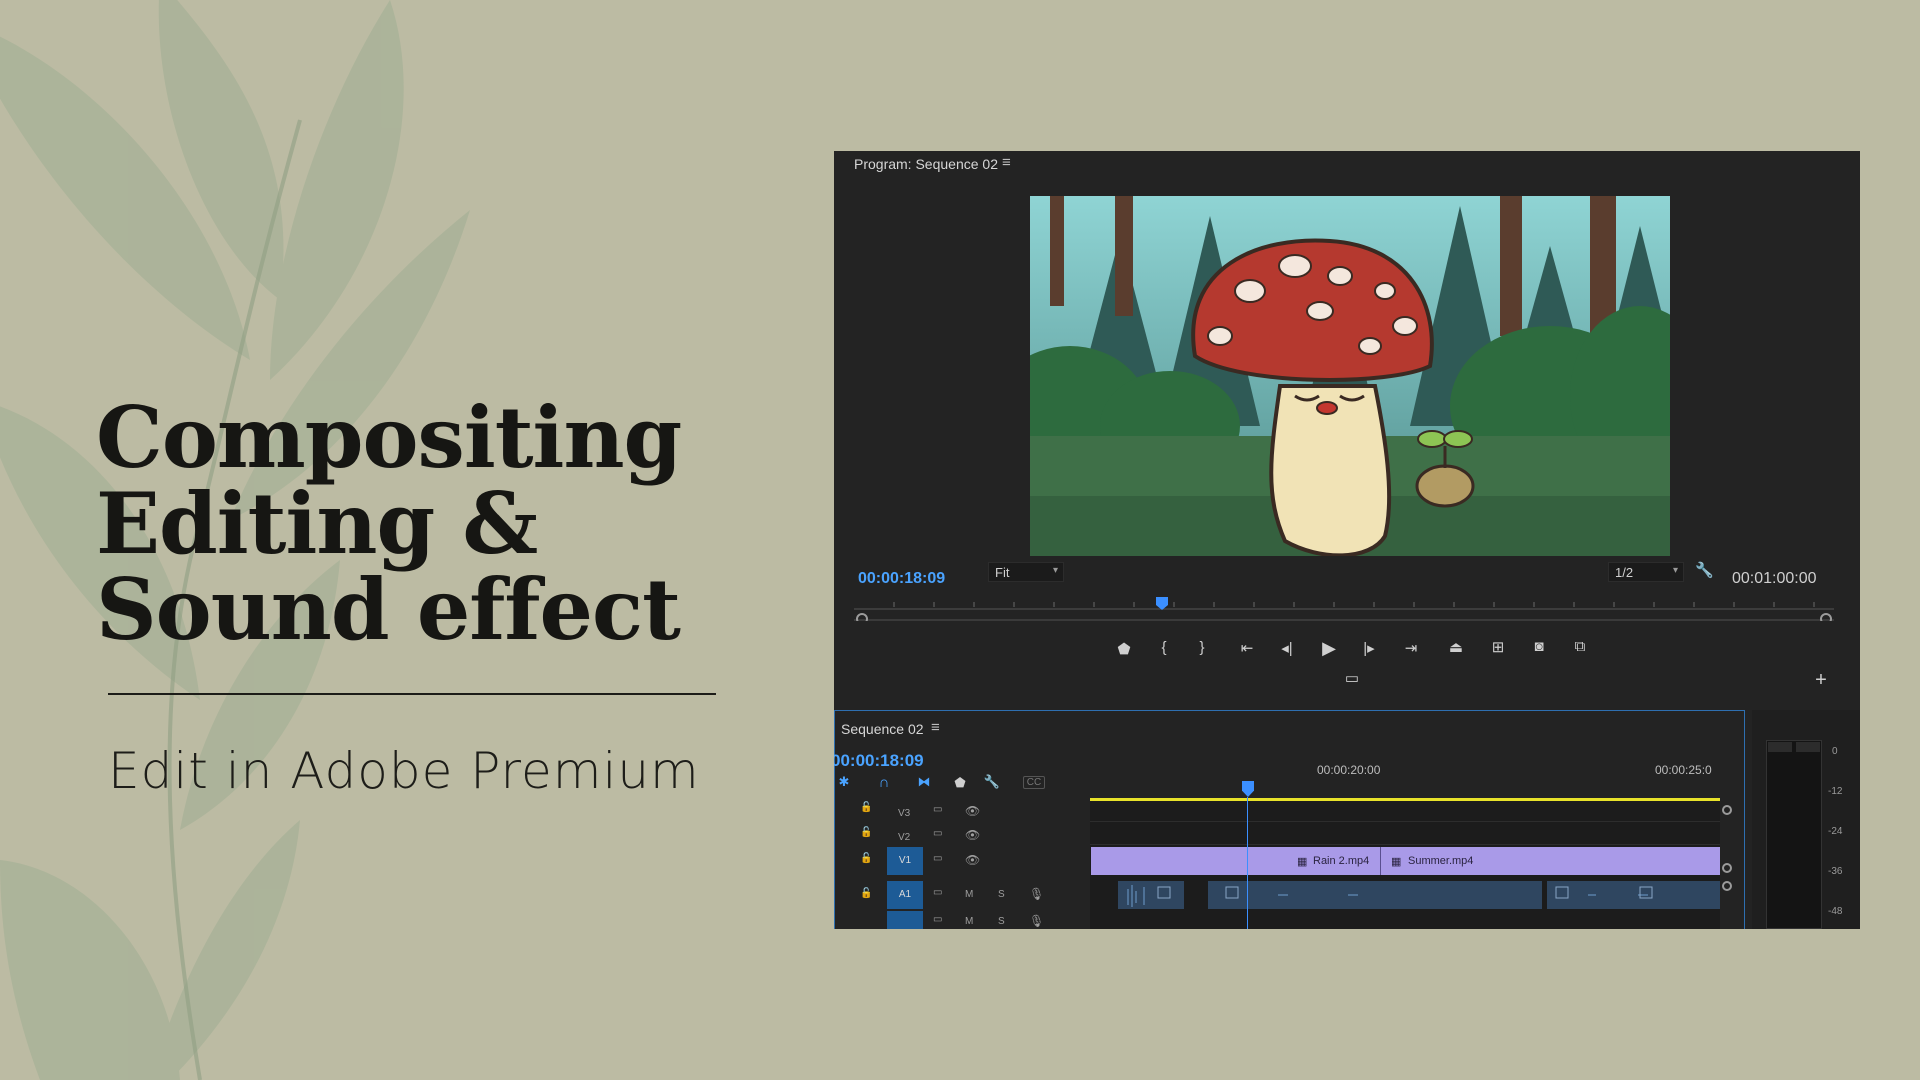  What do you see at coordinates (1002, 572) in the screenshot?
I see `zoom-level-value: Fit` at bounding box center [1002, 572].